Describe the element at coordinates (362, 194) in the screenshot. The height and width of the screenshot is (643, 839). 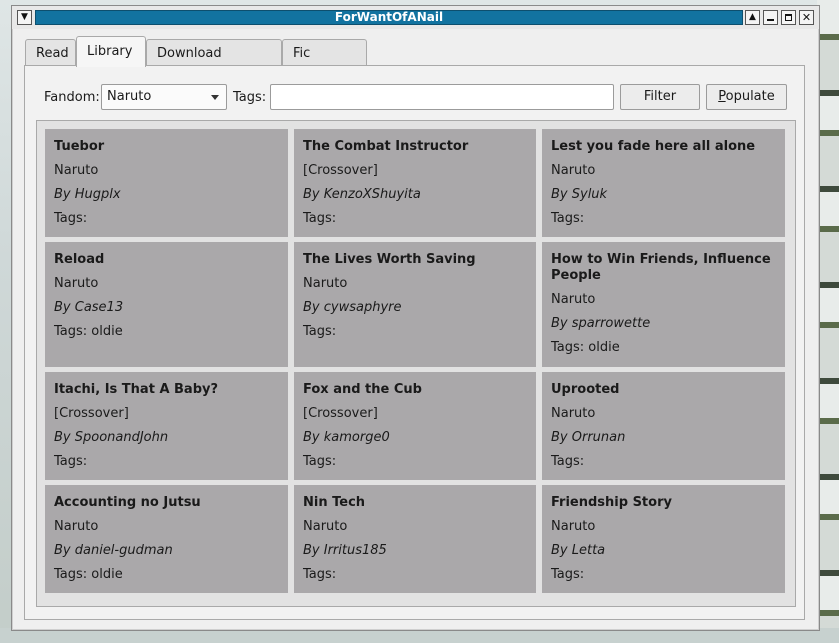
I see `fic-author: By KenzoXShuyita` at that location.